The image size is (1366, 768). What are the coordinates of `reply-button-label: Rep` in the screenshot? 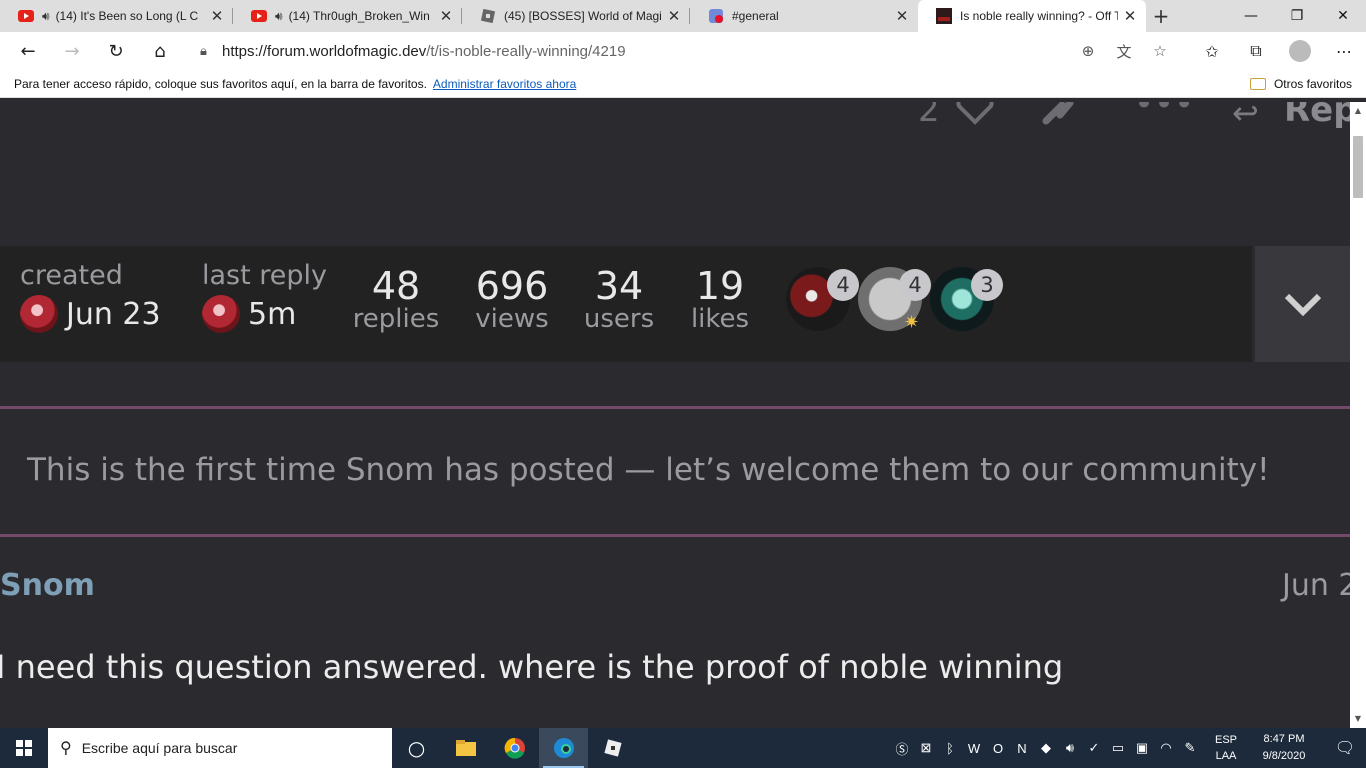 It's located at (1317, 116).